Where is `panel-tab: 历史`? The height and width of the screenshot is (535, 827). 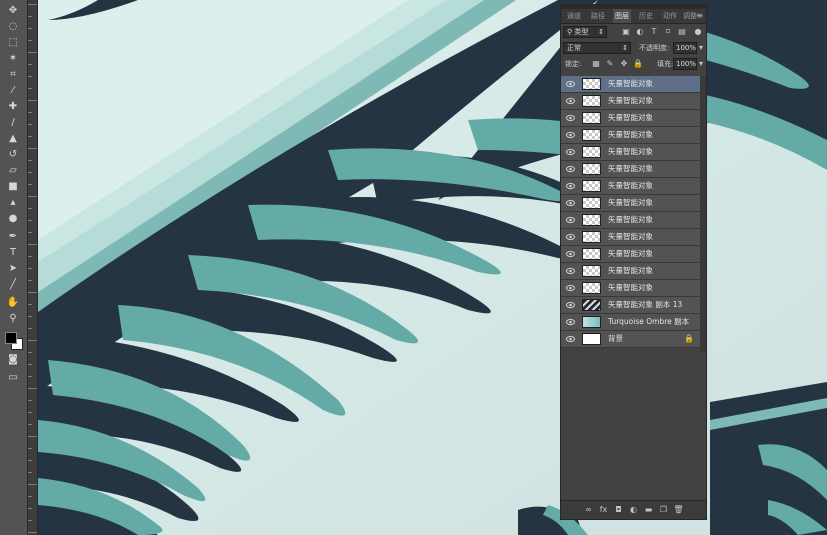
panel-tab: 历史 is located at coordinates (646, 16).